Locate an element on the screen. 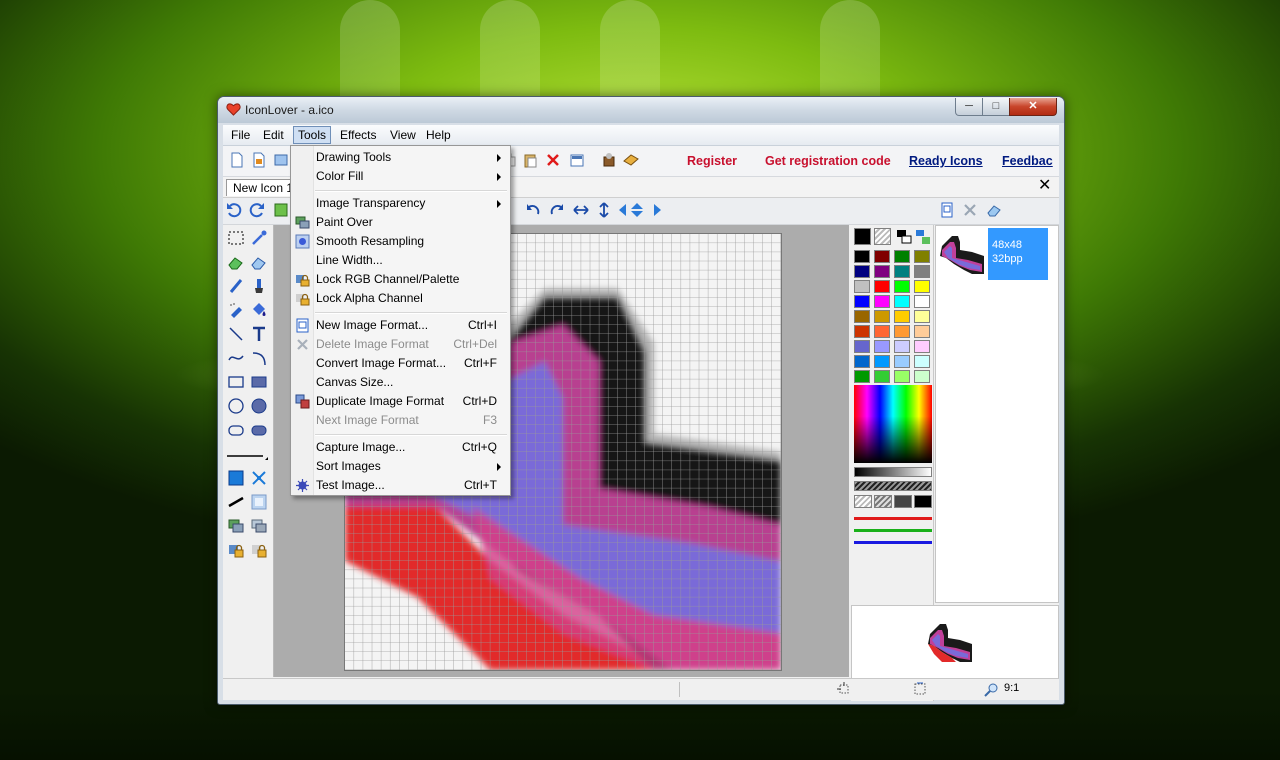  arc-tool-icon is located at coordinates (259, 358).